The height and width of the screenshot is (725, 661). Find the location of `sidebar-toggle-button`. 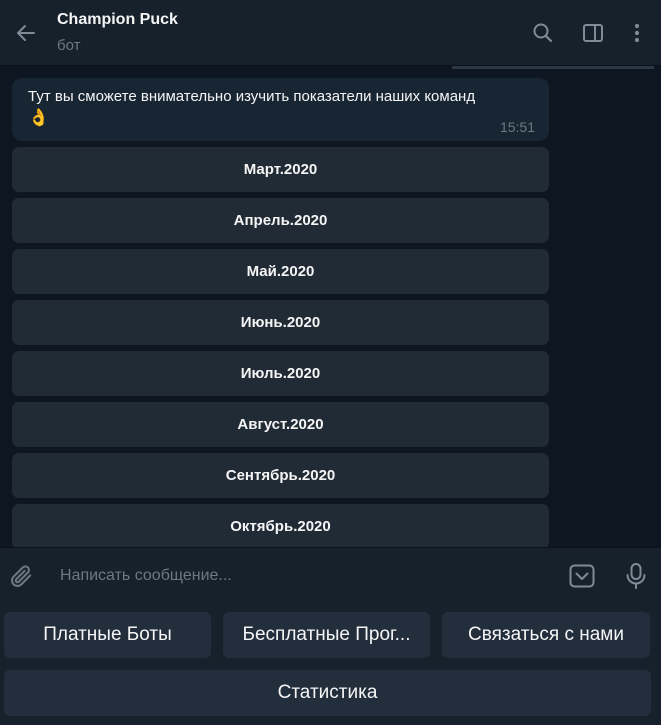

sidebar-toggle-button is located at coordinates (593, 33).